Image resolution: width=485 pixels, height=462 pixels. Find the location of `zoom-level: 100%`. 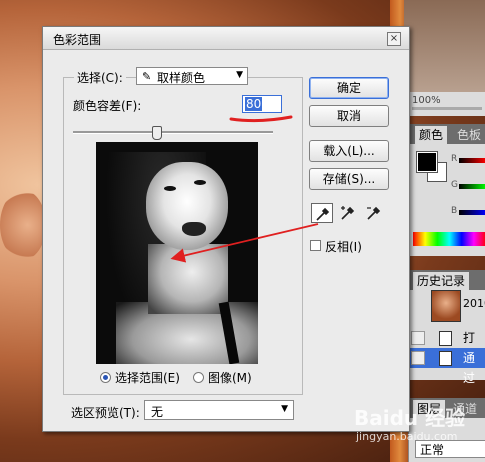

zoom-level: 100% is located at coordinates (426, 100).